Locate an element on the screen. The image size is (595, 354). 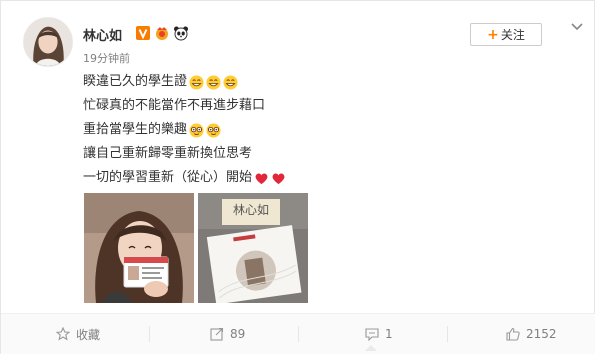
post-line-text: 讓自己重新歸零重新換位思考 is located at coordinates (168, 153).